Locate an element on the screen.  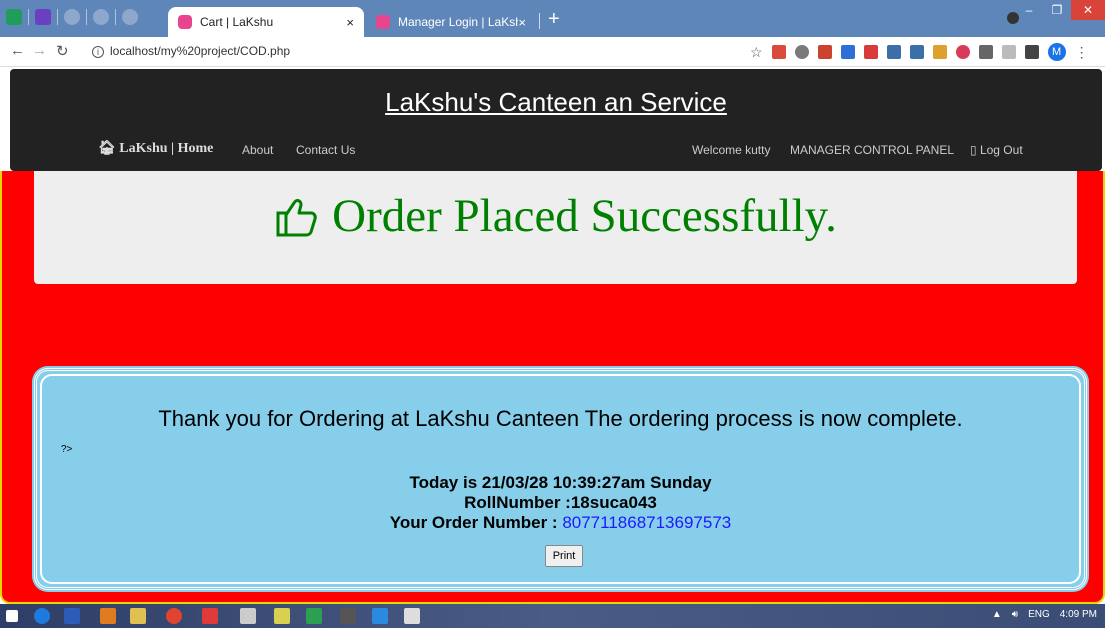
language-indicator: ENG is located at coordinates (1039, 614).